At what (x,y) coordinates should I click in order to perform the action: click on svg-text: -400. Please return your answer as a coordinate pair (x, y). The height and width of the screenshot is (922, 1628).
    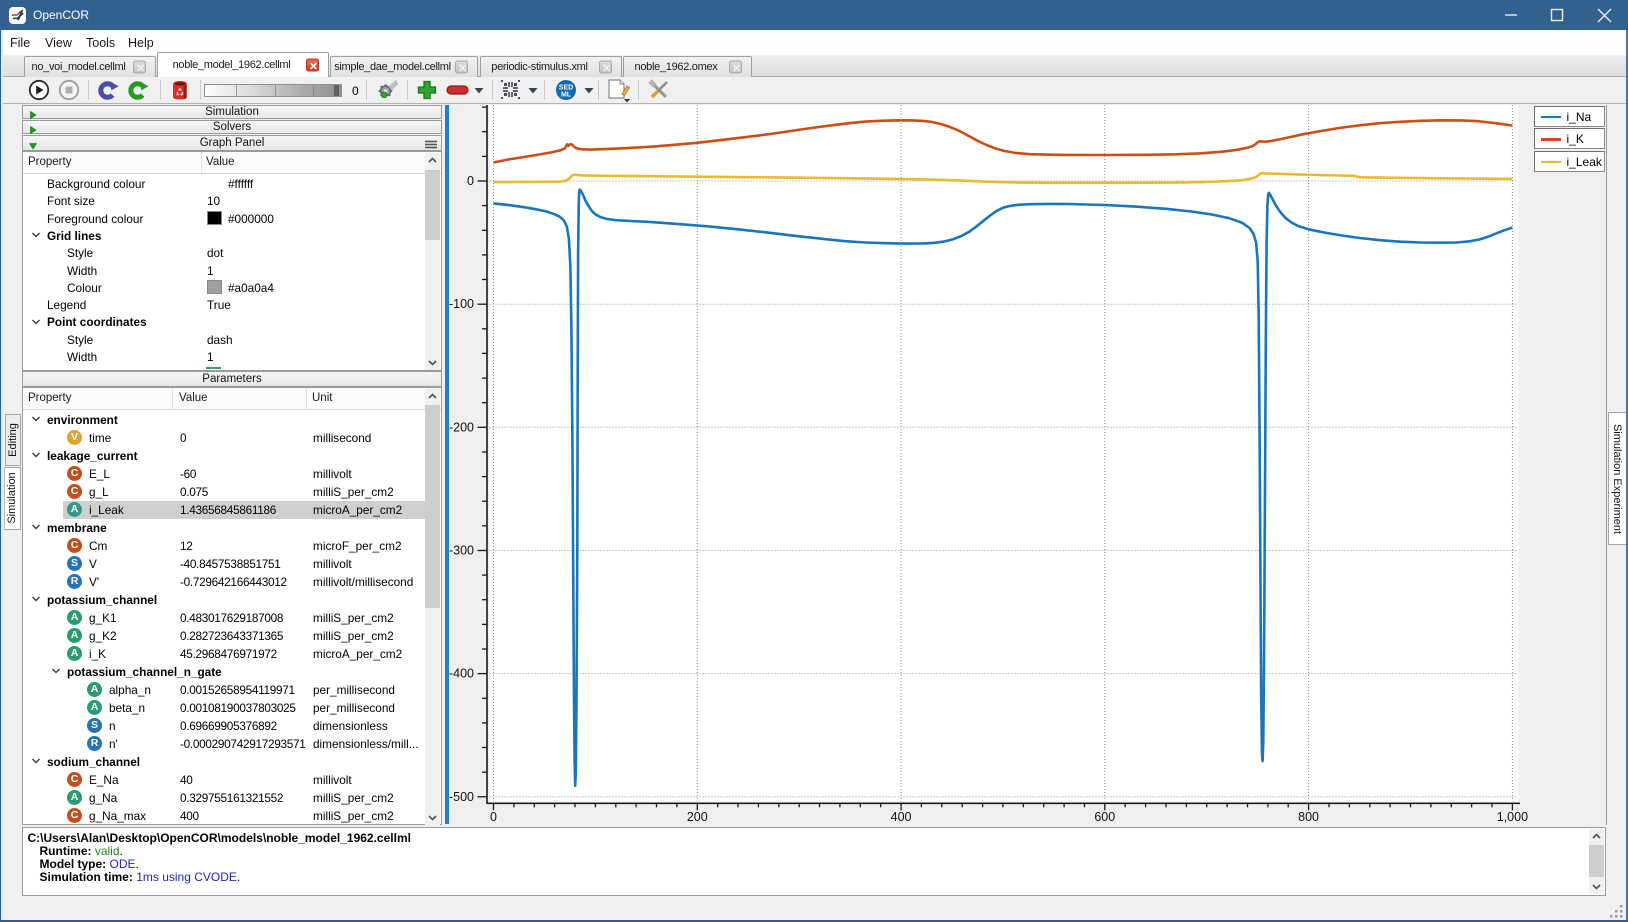
    Looking at the image, I should click on (461, 674).